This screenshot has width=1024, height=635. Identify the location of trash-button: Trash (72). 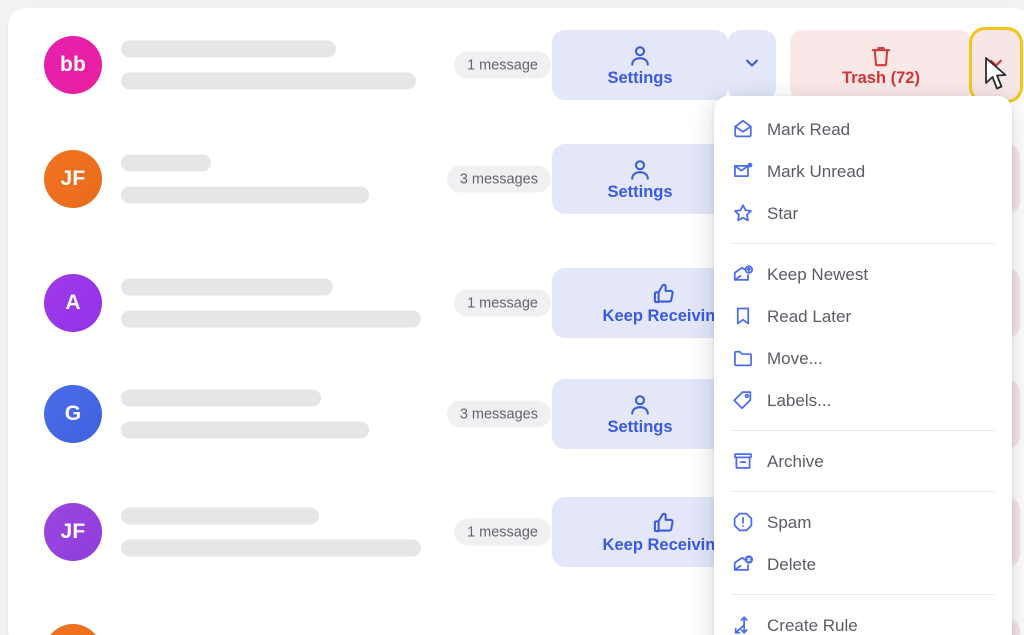
(881, 65).